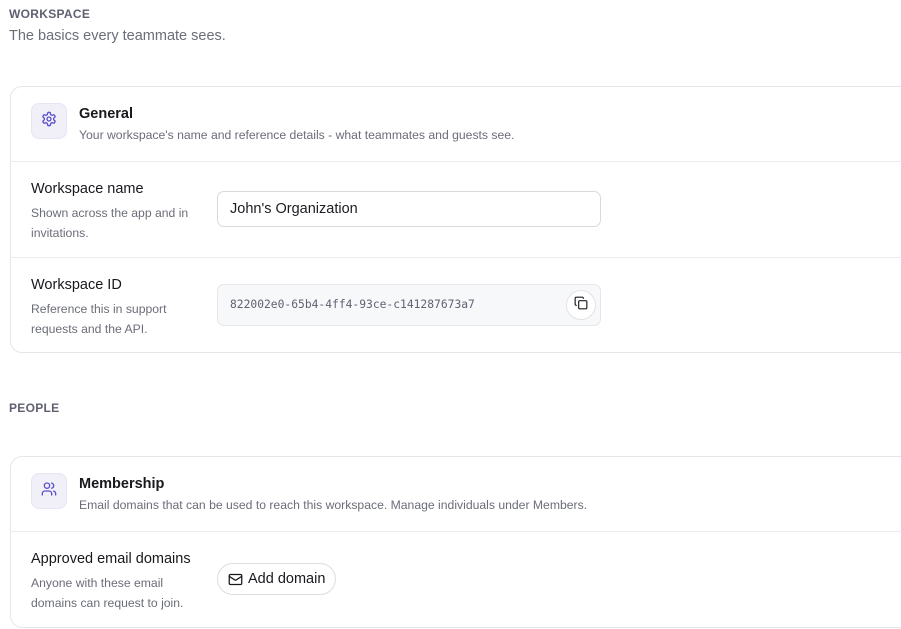 This screenshot has height=629, width=901. What do you see at coordinates (87, 189) in the screenshot?
I see `workspace-name-label: Workspace name` at bounding box center [87, 189].